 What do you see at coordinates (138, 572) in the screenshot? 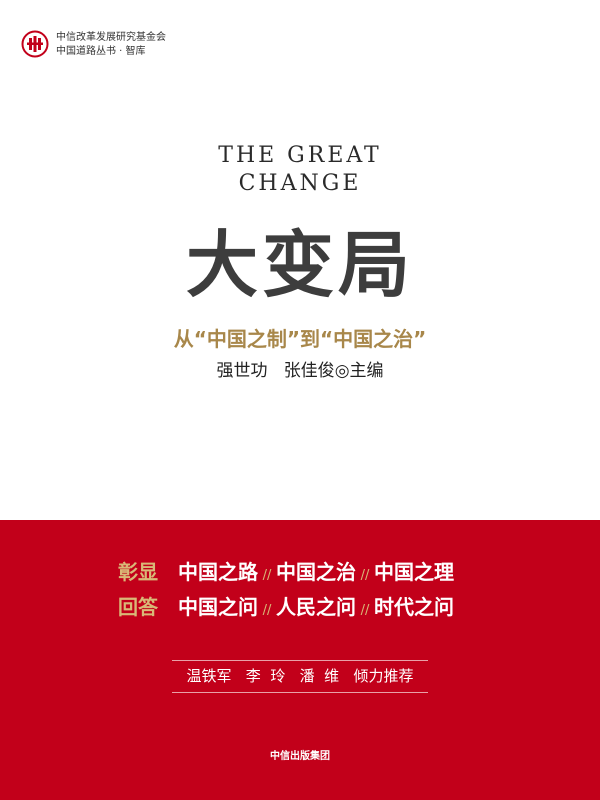
I see `row-1-label: 彰显` at bounding box center [138, 572].